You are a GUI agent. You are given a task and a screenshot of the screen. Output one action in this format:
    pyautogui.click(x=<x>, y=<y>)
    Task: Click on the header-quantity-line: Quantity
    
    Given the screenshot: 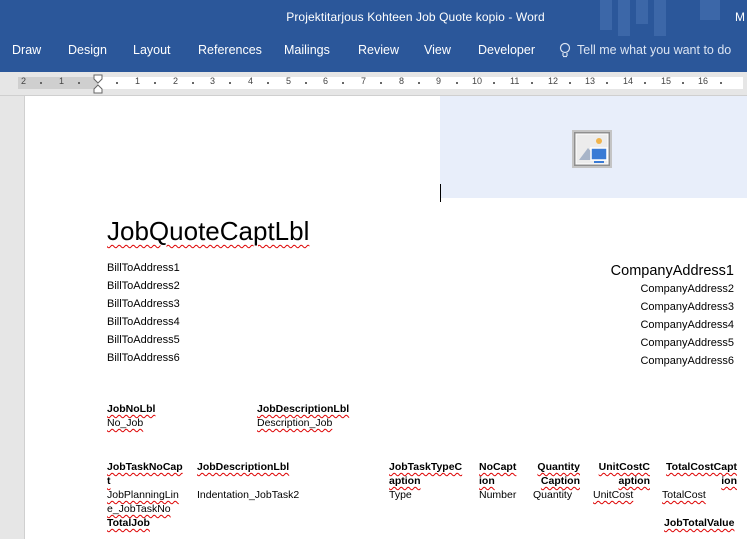 What is the action you would take?
    pyautogui.click(x=558, y=467)
    